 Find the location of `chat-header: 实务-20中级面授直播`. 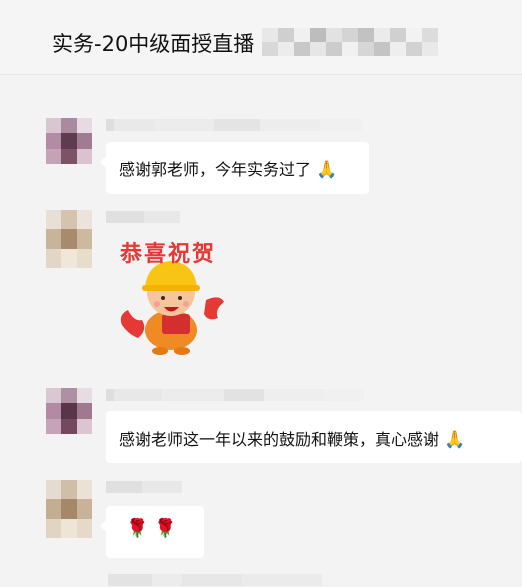

chat-header: 实务-20中级面授直播 is located at coordinates (261, 37).